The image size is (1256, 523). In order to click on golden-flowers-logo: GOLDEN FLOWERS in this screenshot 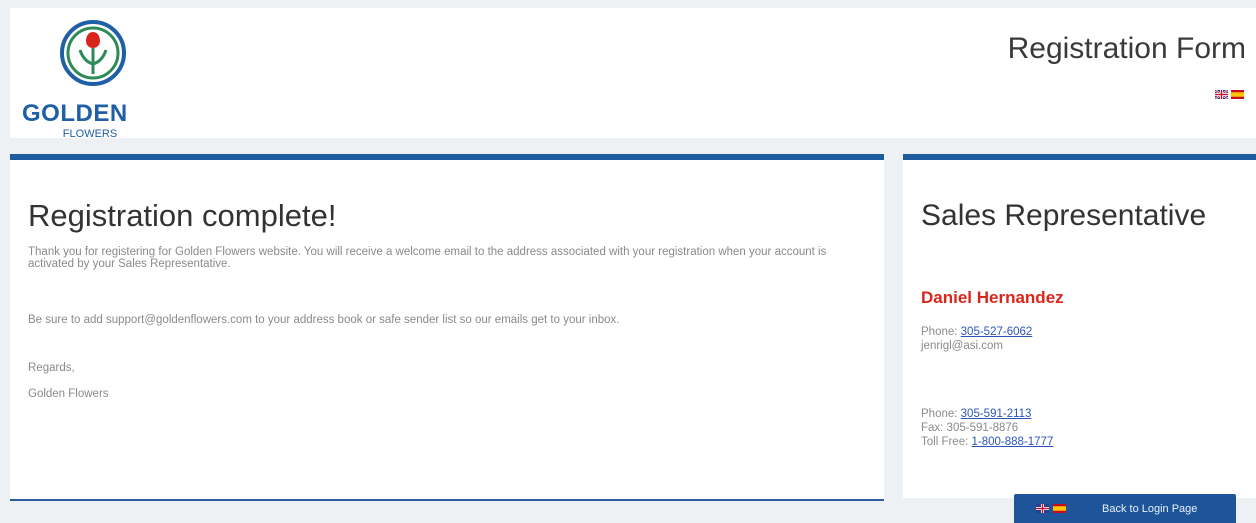, I will do `click(92, 80)`.